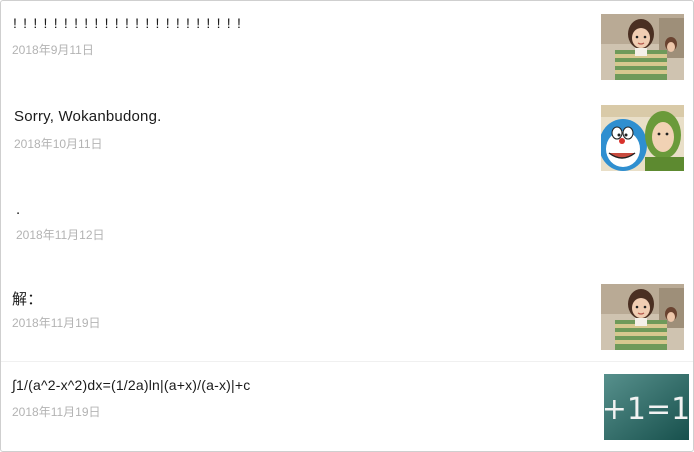 Image resolution: width=694 pixels, height=452 pixels. I want to click on post-title: 解：, so click(27, 298).